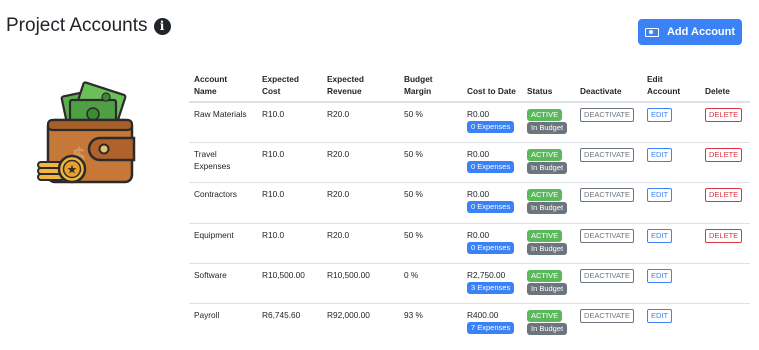 Image resolution: width=759 pixels, height=350 pixels. Describe the element at coordinates (223, 203) in the screenshot. I see `account-name-cell: Contractors` at that location.